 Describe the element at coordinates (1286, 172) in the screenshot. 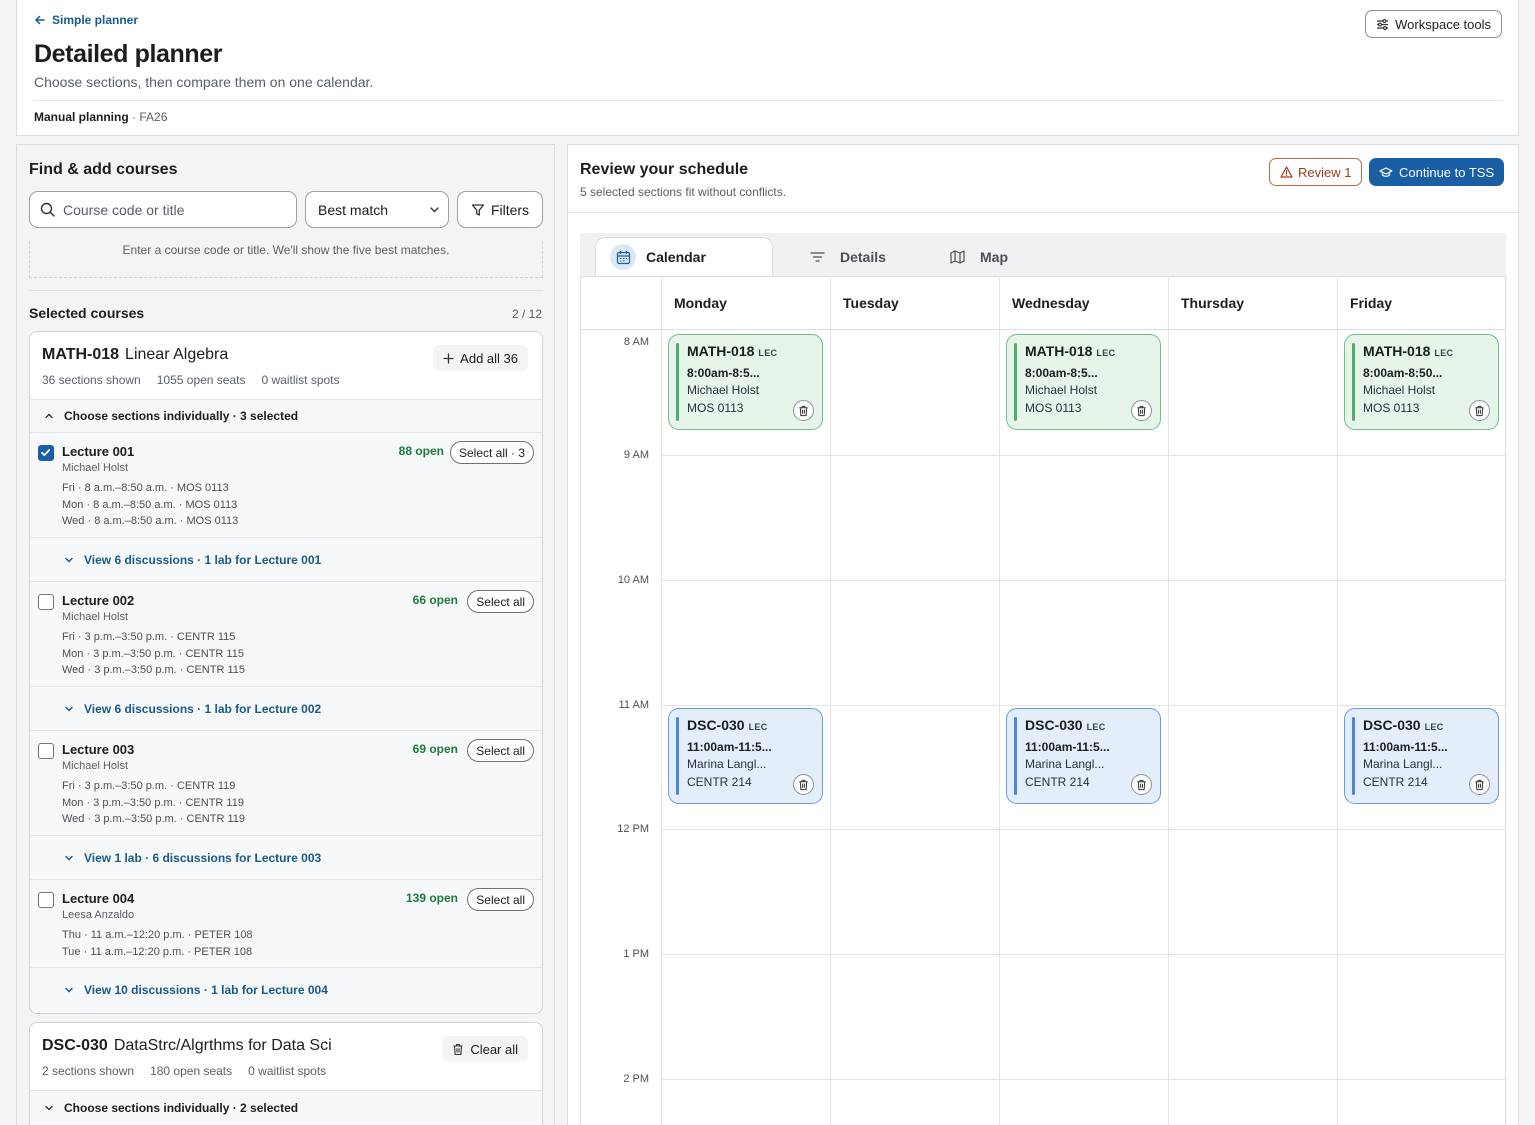

I see `warning-icon` at that location.